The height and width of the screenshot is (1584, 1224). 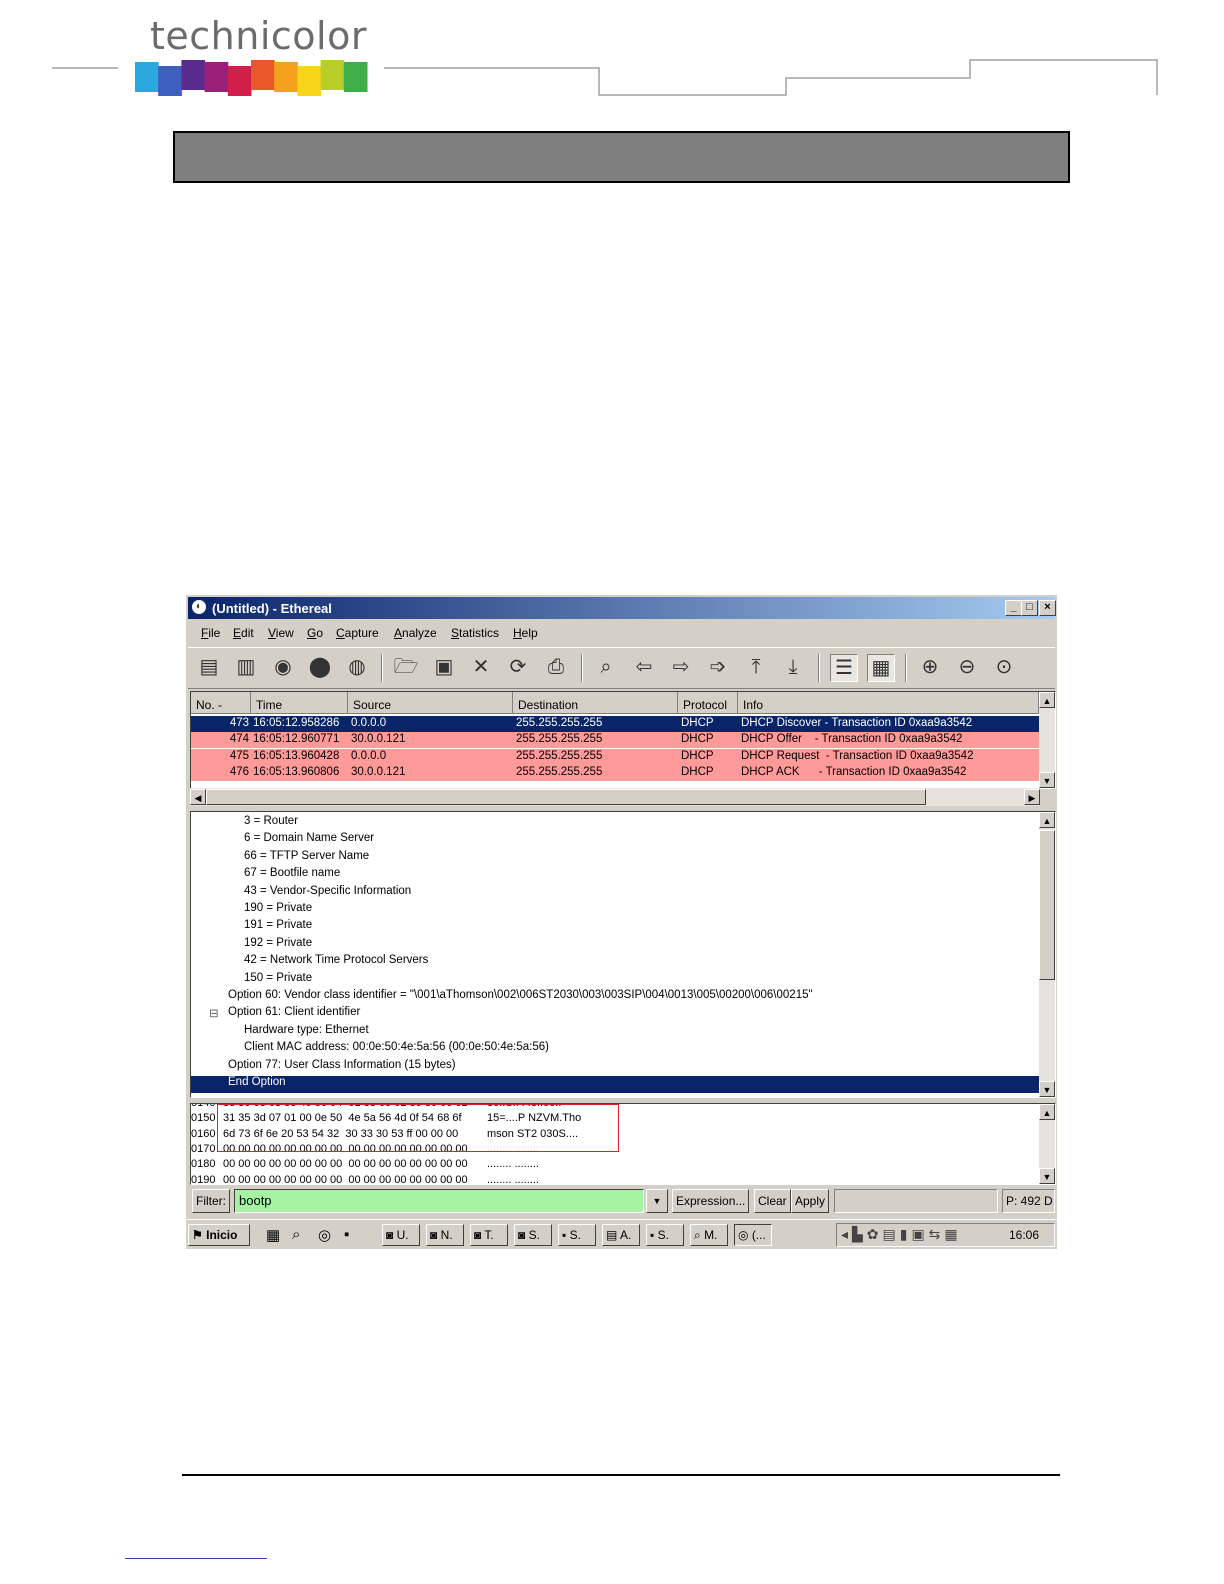 What do you see at coordinates (718, 667) in the screenshot?
I see `goto-icon: ➩` at bounding box center [718, 667].